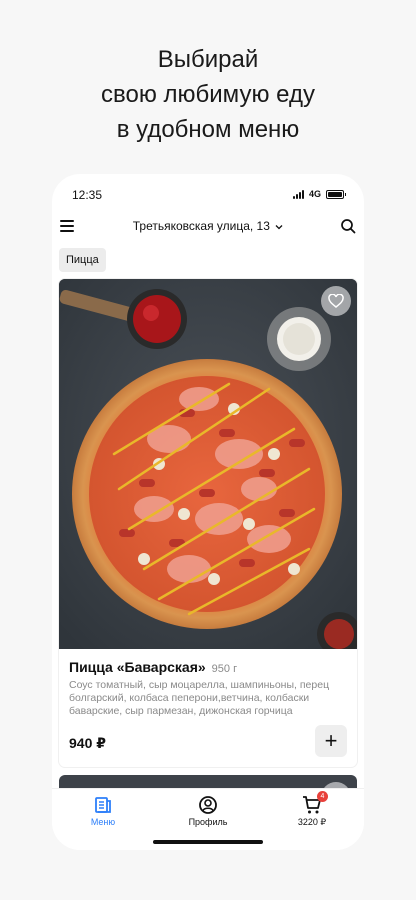 The width and height of the screenshot is (416, 900). What do you see at coordinates (67, 226) in the screenshot?
I see `hamburger-menu-icon` at bounding box center [67, 226].